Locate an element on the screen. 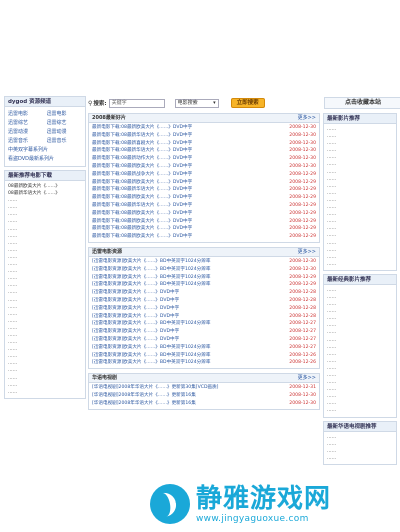  search-button: 立即搜索 is located at coordinates (247, 103).